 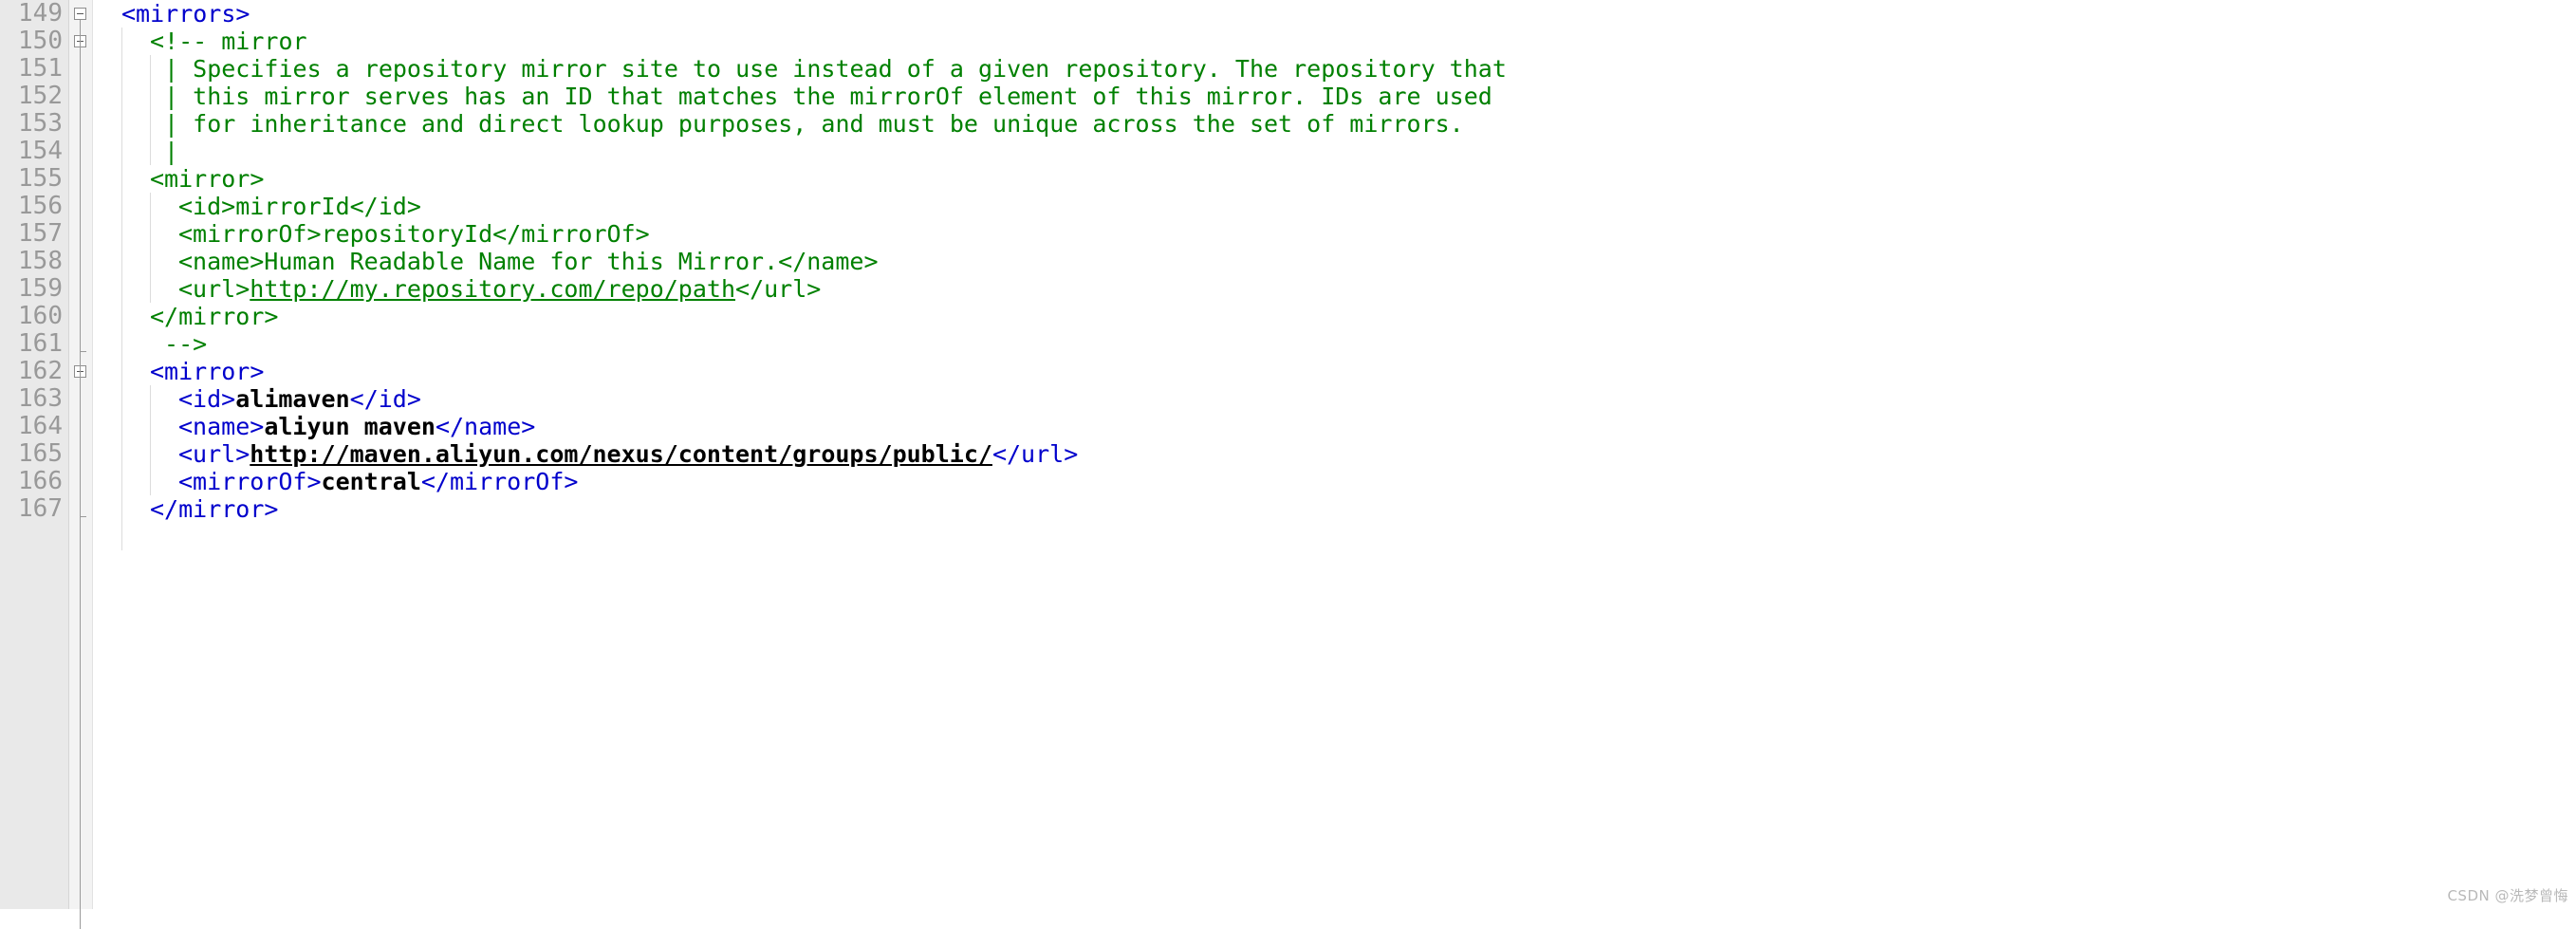 What do you see at coordinates (40, 371) in the screenshot?
I see `line-number: 162` at bounding box center [40, 371].